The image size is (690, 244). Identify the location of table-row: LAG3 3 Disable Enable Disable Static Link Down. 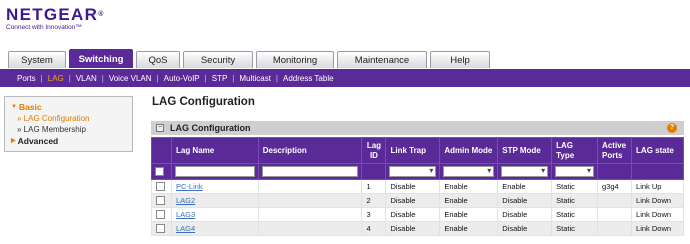
(417, 214).